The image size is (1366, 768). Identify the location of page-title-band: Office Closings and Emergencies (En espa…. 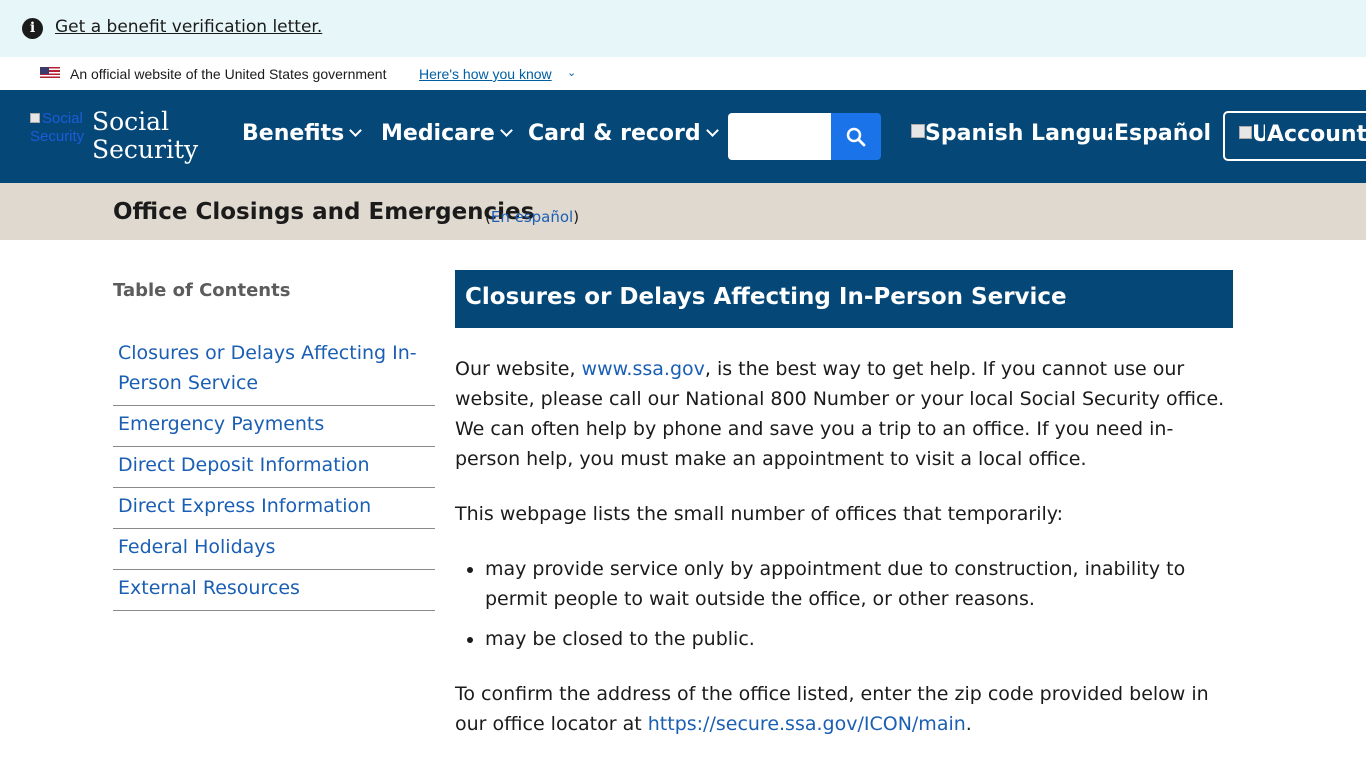
(683, 211).